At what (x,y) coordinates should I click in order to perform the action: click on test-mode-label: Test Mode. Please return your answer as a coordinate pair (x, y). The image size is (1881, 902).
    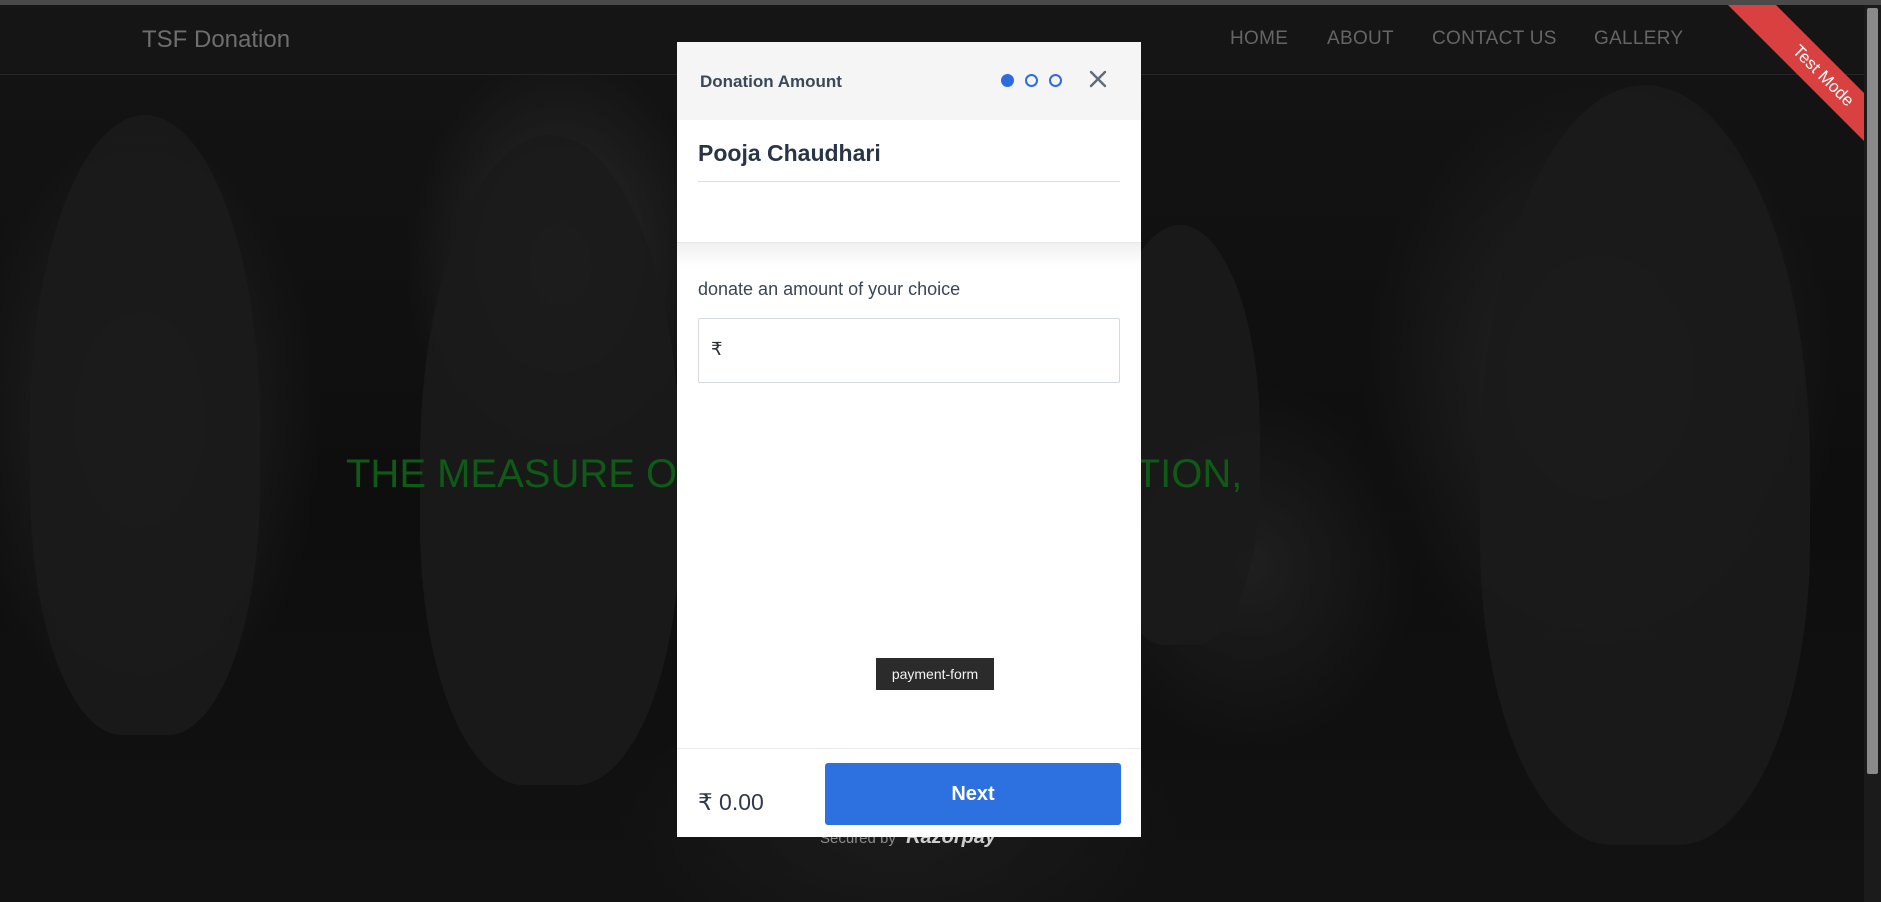
    Looking at the image, I should click on (1793, 91).